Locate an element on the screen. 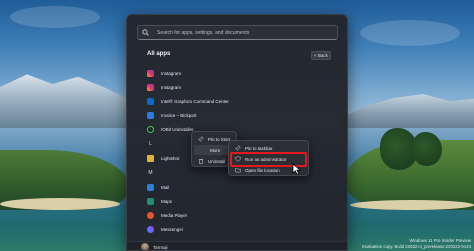 This screenshot has height=251, width=474. back-button: < Back is located at coordinates (321, 55).